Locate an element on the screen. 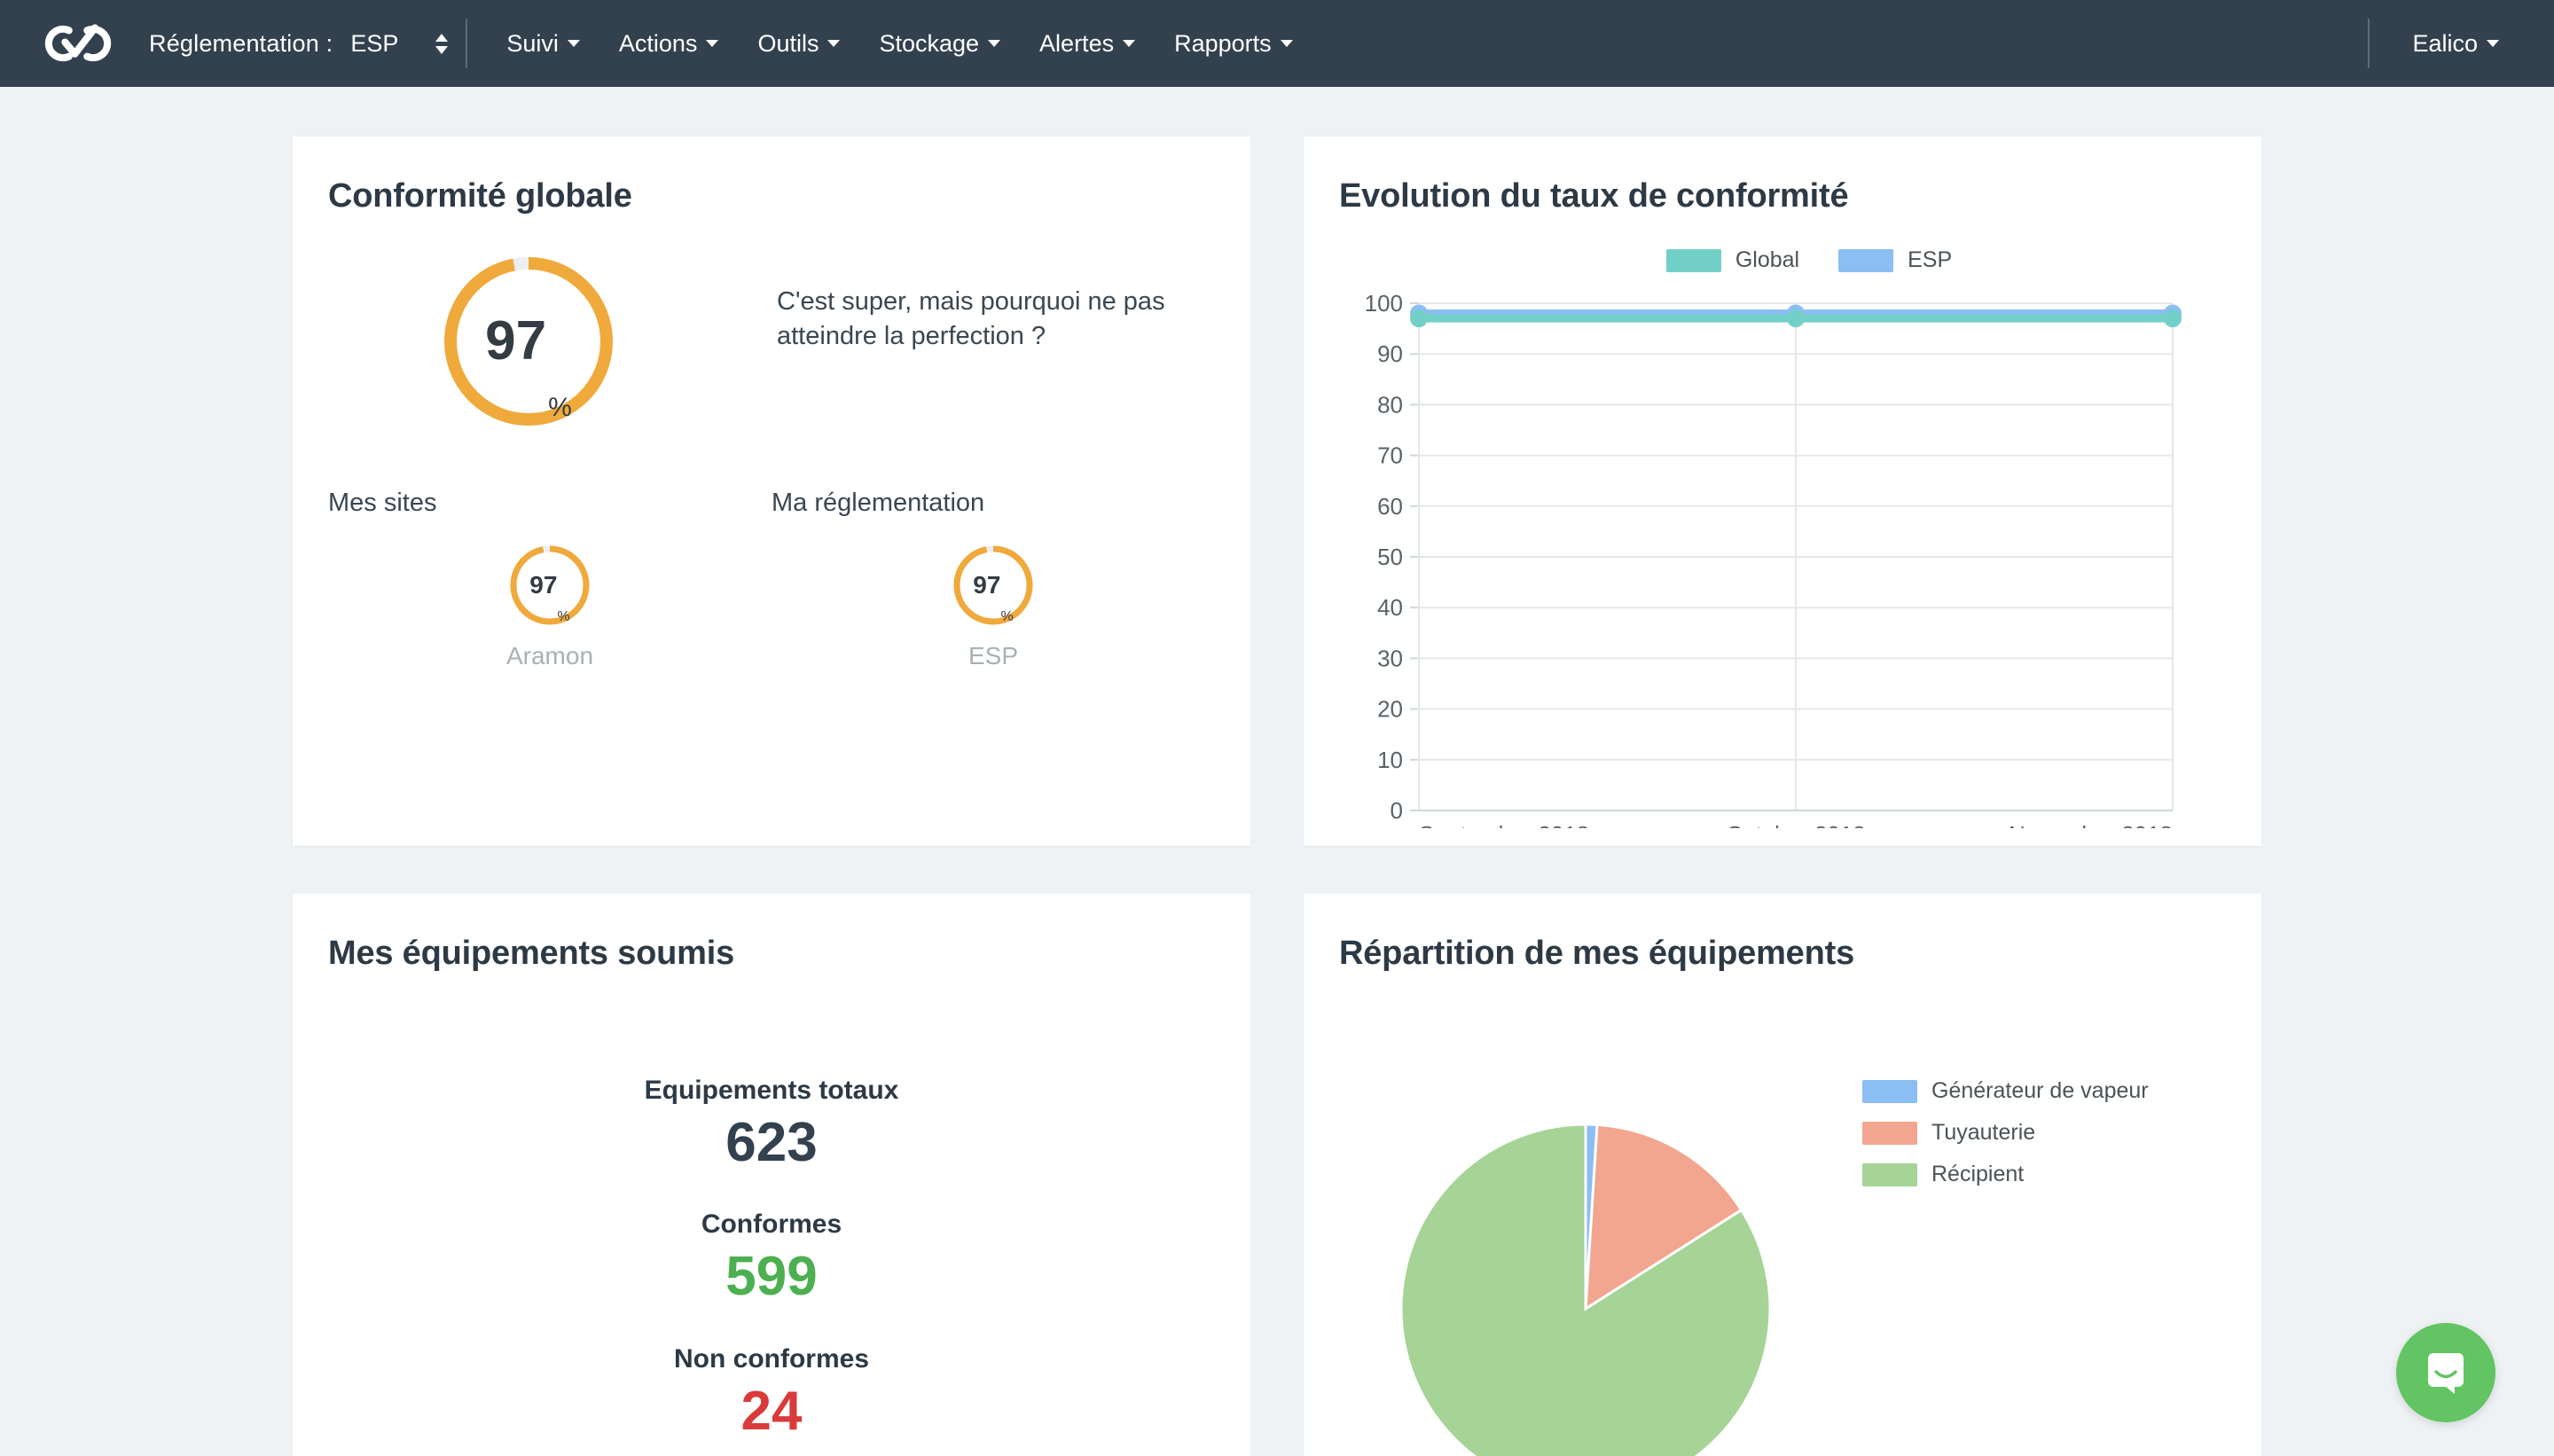 Image resolution: width=2554 pixels, height=1456 pixels. legend-item-tuyauterie: Tuyauterie is located at coordinates (2005, 1133).